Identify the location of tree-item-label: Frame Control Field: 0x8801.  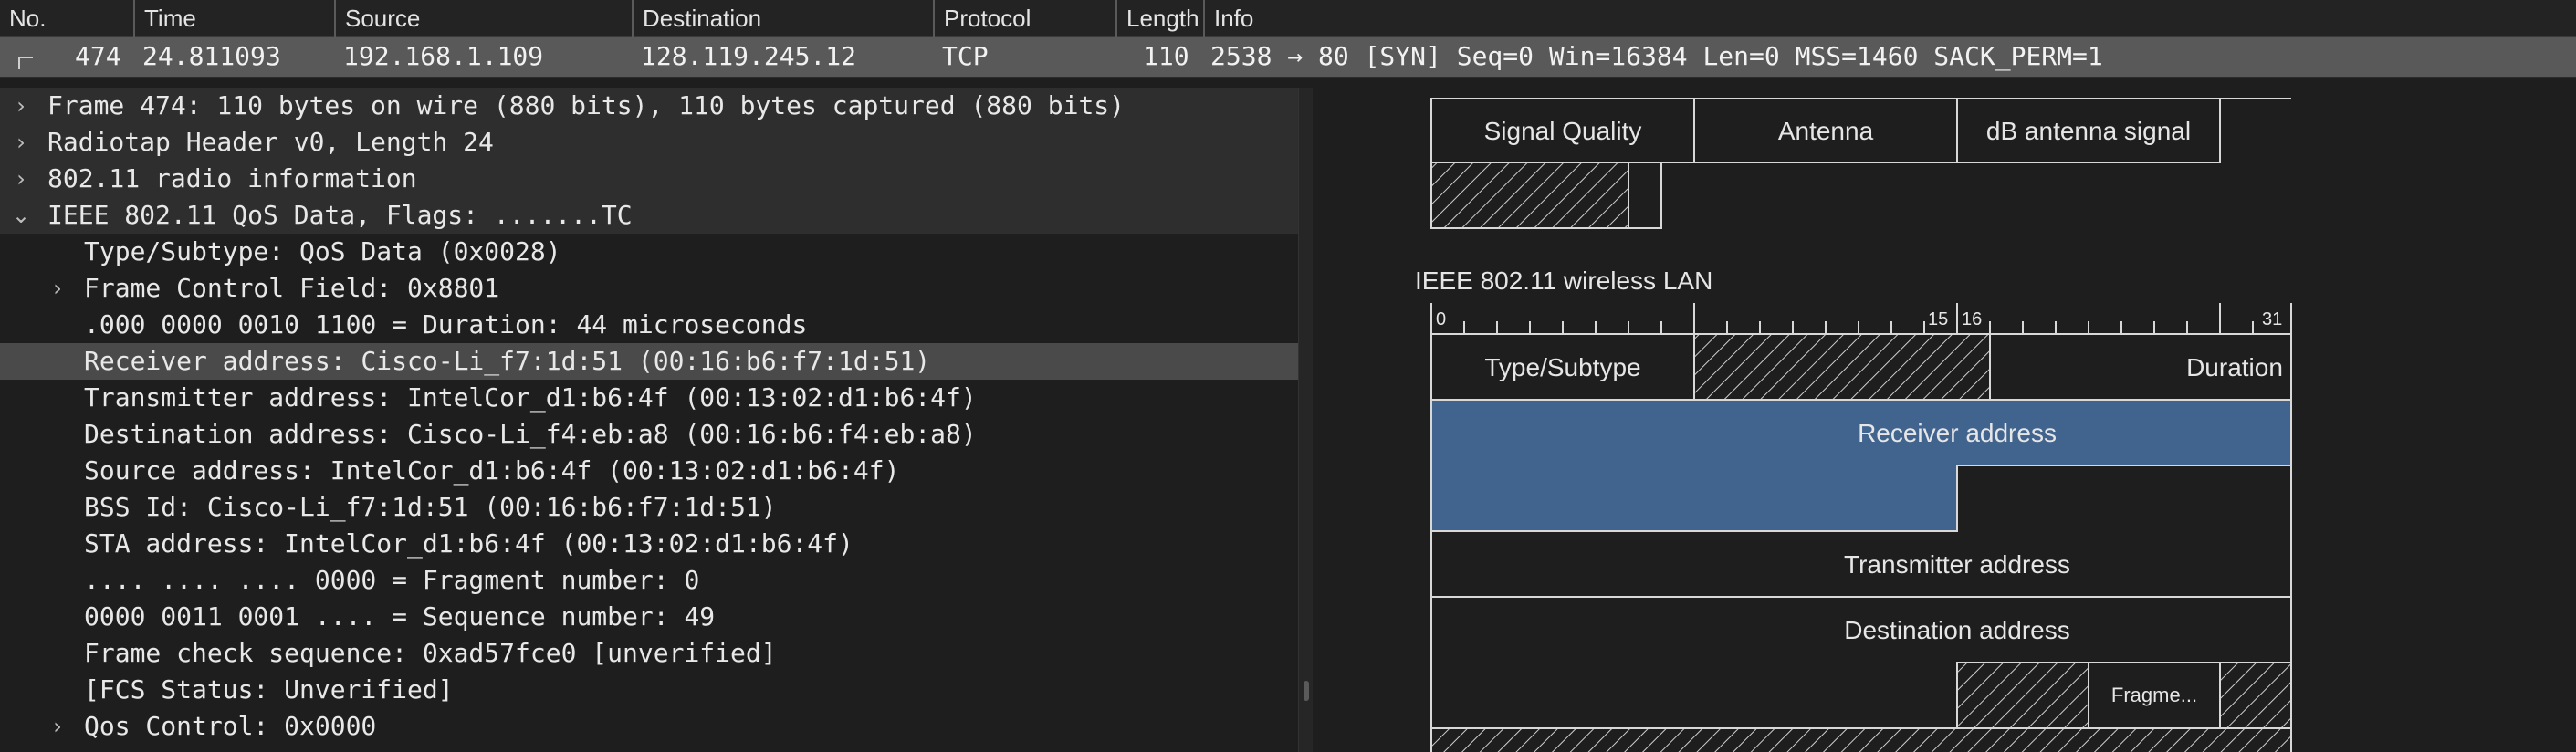
(292, 288).